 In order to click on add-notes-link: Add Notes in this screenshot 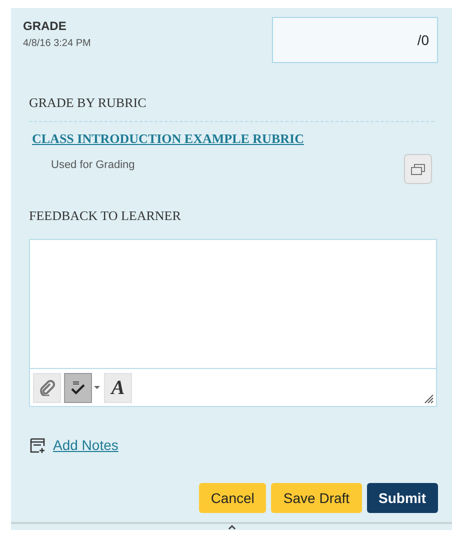, I will do `click(85, 445)`.